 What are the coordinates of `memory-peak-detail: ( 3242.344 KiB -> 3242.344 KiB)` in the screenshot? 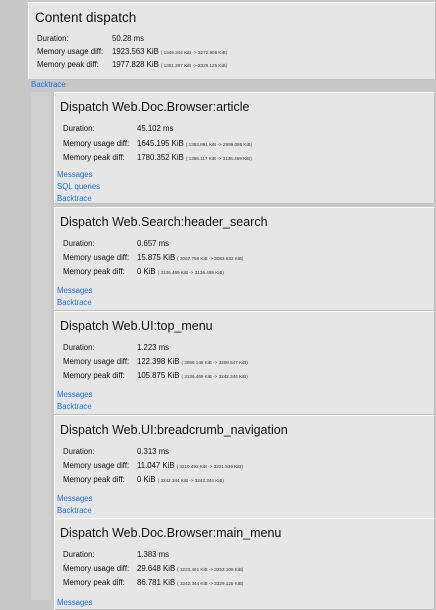 It's located at (190, 480).